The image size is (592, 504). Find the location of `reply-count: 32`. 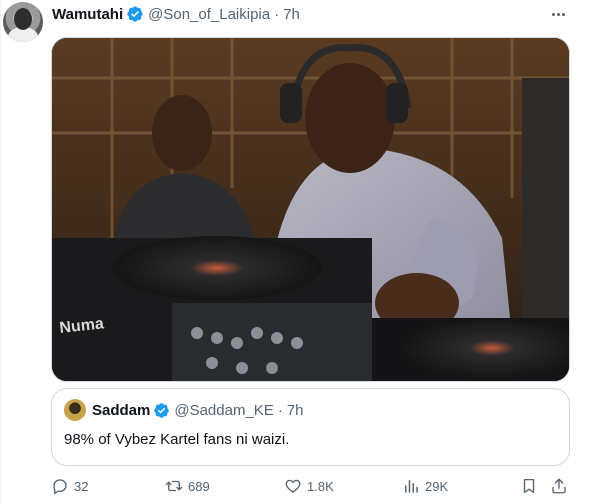

reply-count: 32 is located at coordinates (81, 486).